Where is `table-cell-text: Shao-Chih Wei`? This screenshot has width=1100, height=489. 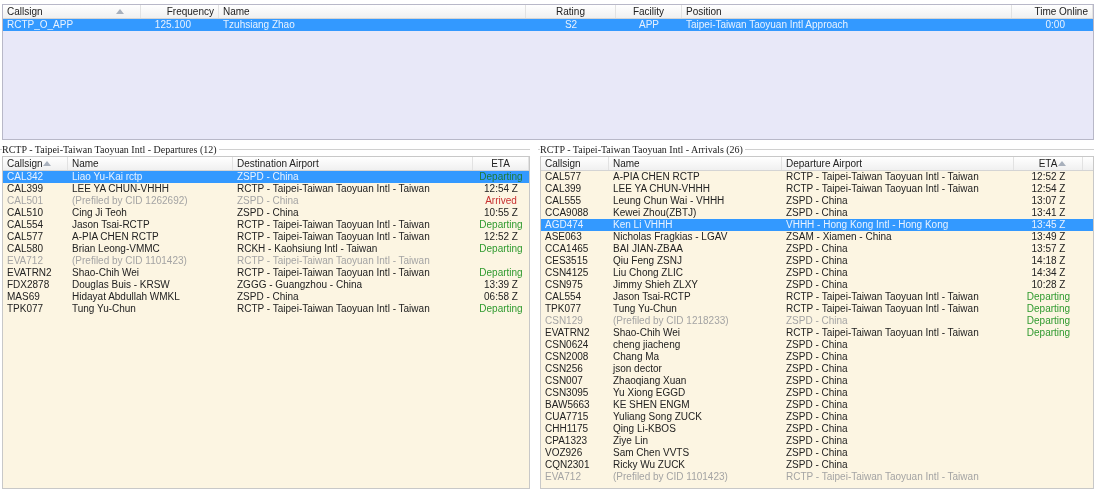 table-cell-text: Shao-Chih Wei is located at coordinates (647, 333).